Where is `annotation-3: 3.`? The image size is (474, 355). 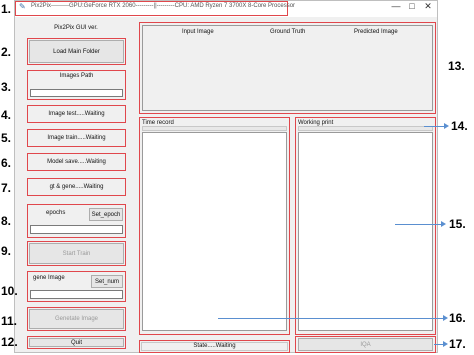 annotation-3: 3. is located at coordinates (6, 87).